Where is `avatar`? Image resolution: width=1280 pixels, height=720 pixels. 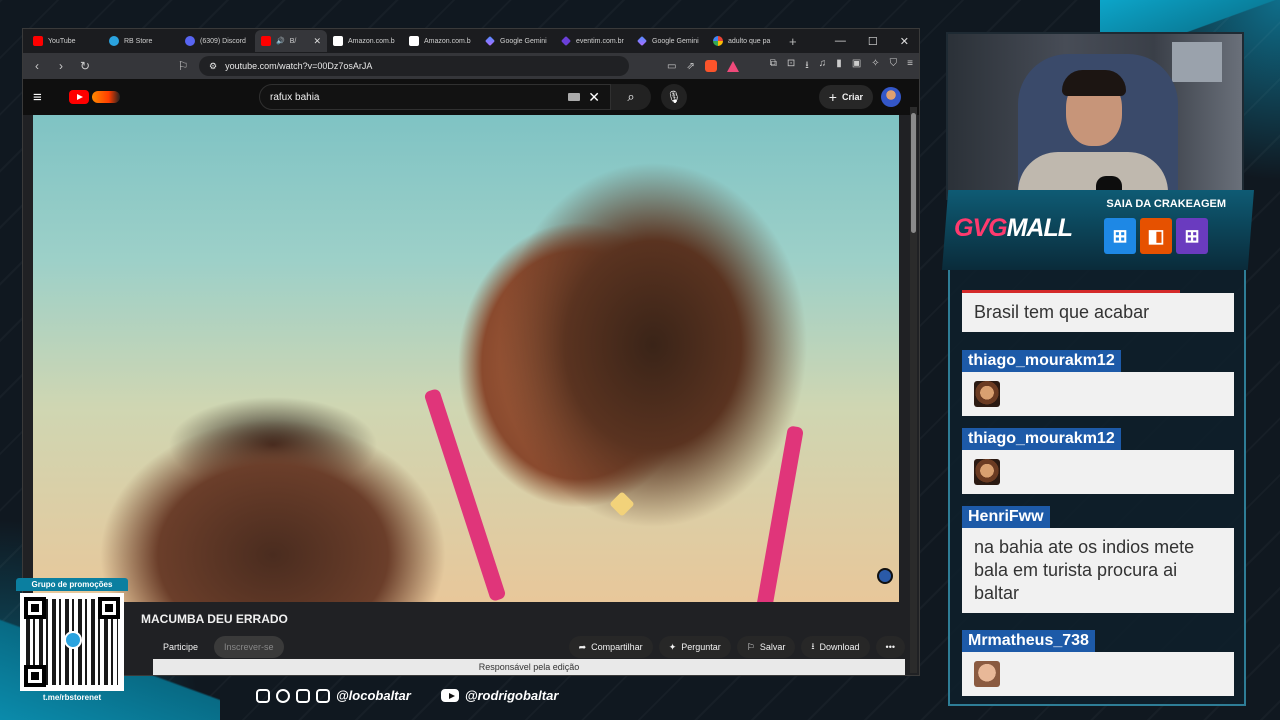
avatar is located at coordinates (891, 97).